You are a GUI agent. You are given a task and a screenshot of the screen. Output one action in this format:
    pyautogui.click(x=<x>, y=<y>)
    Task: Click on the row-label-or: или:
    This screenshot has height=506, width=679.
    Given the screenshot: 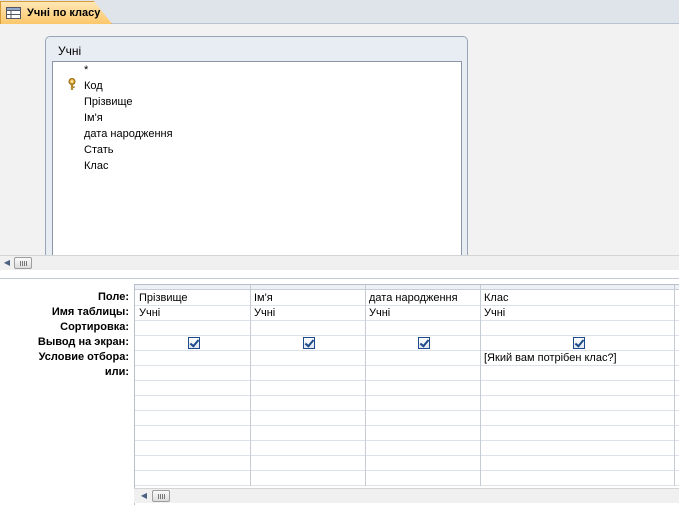 What is the action you would take?
    pyautogui.click(x=116, y=372)
    